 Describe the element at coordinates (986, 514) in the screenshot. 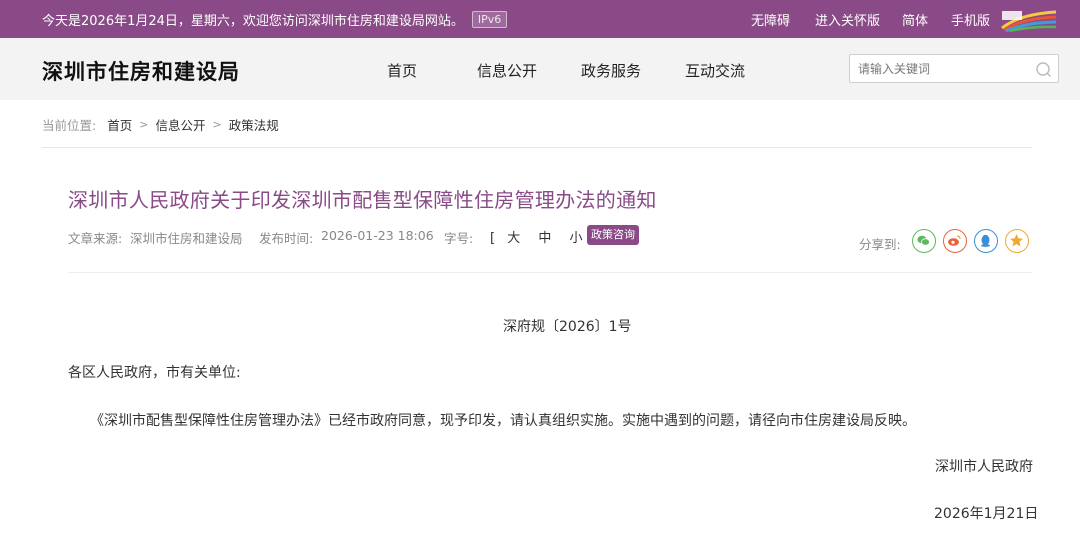

I see `signature-date: 2026年1月21日` at that location.